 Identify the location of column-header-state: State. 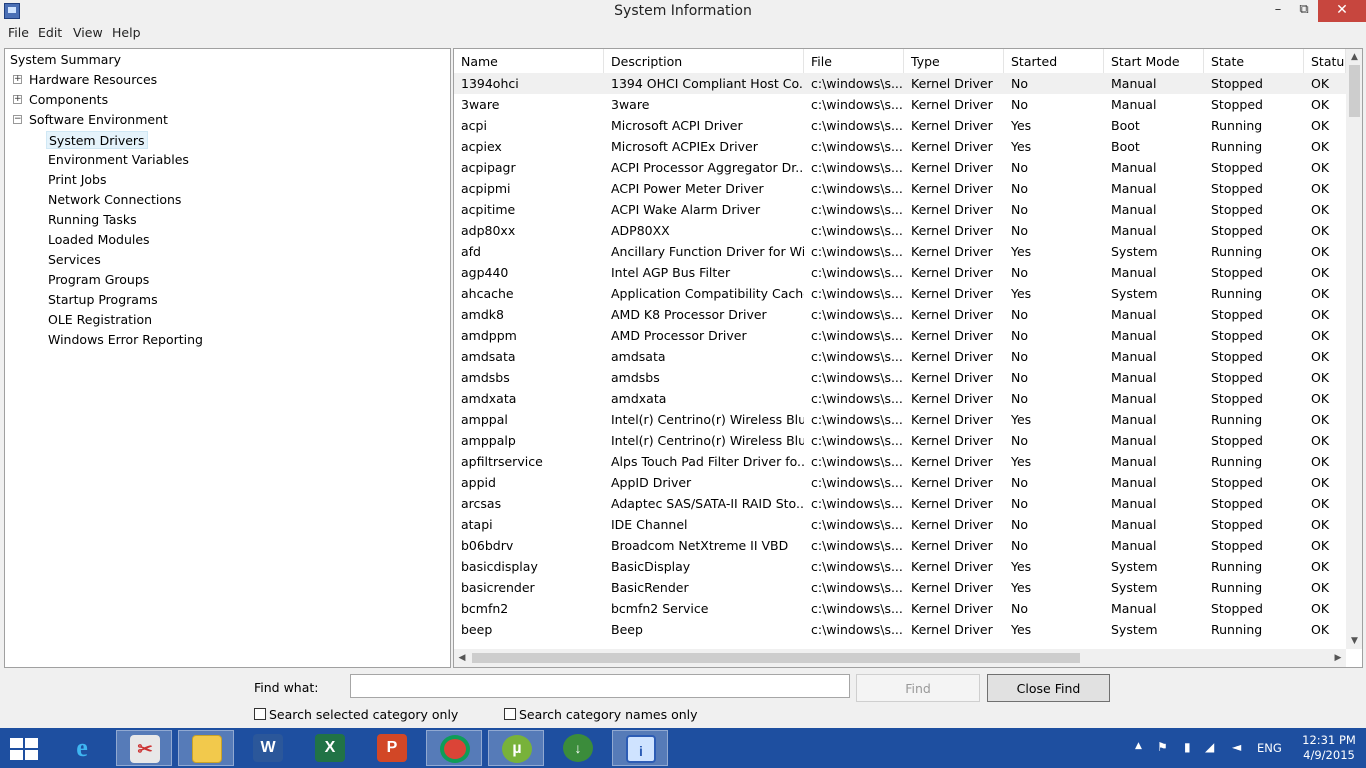
(1254, 61).